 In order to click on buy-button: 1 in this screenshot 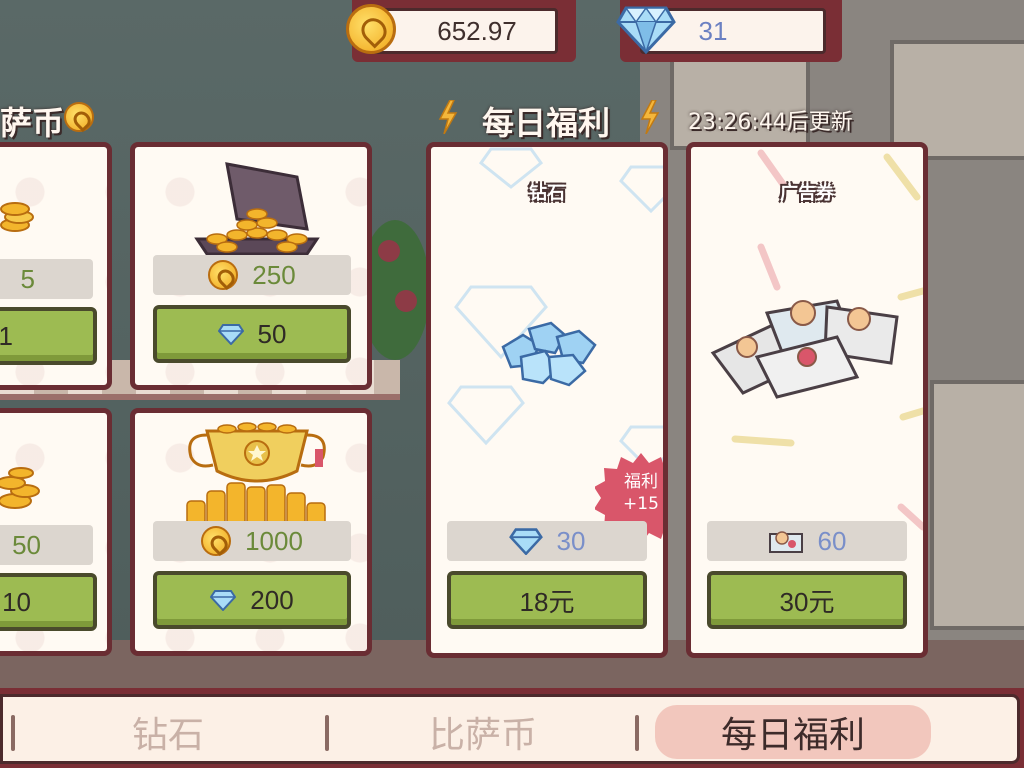, I will do `click(48, 336)`.